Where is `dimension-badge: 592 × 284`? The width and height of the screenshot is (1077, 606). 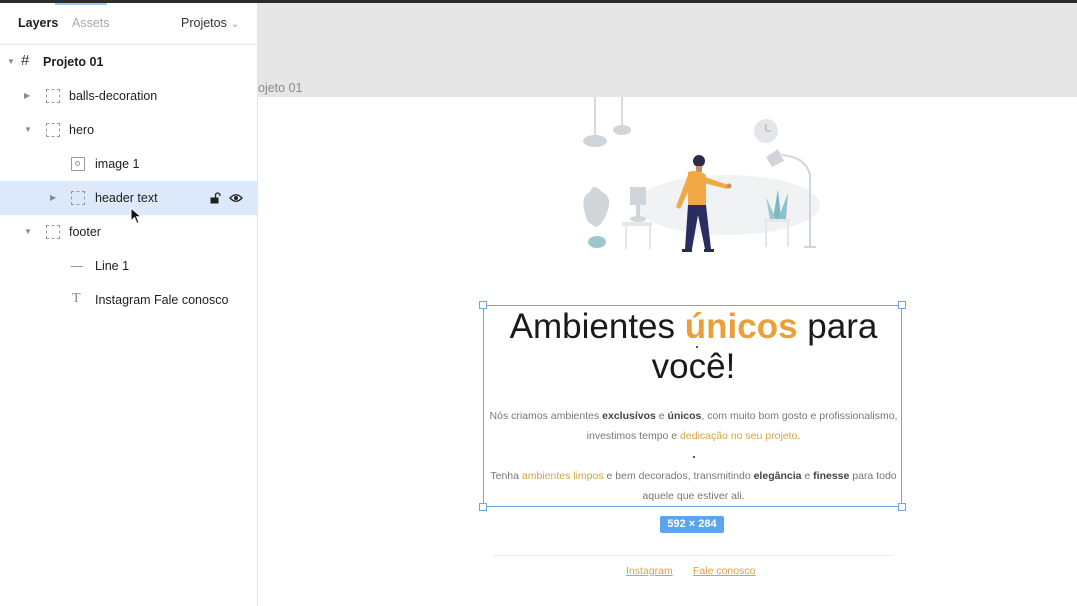
dimension-badge: 592 × 284 is located at coordinates (692, 524).